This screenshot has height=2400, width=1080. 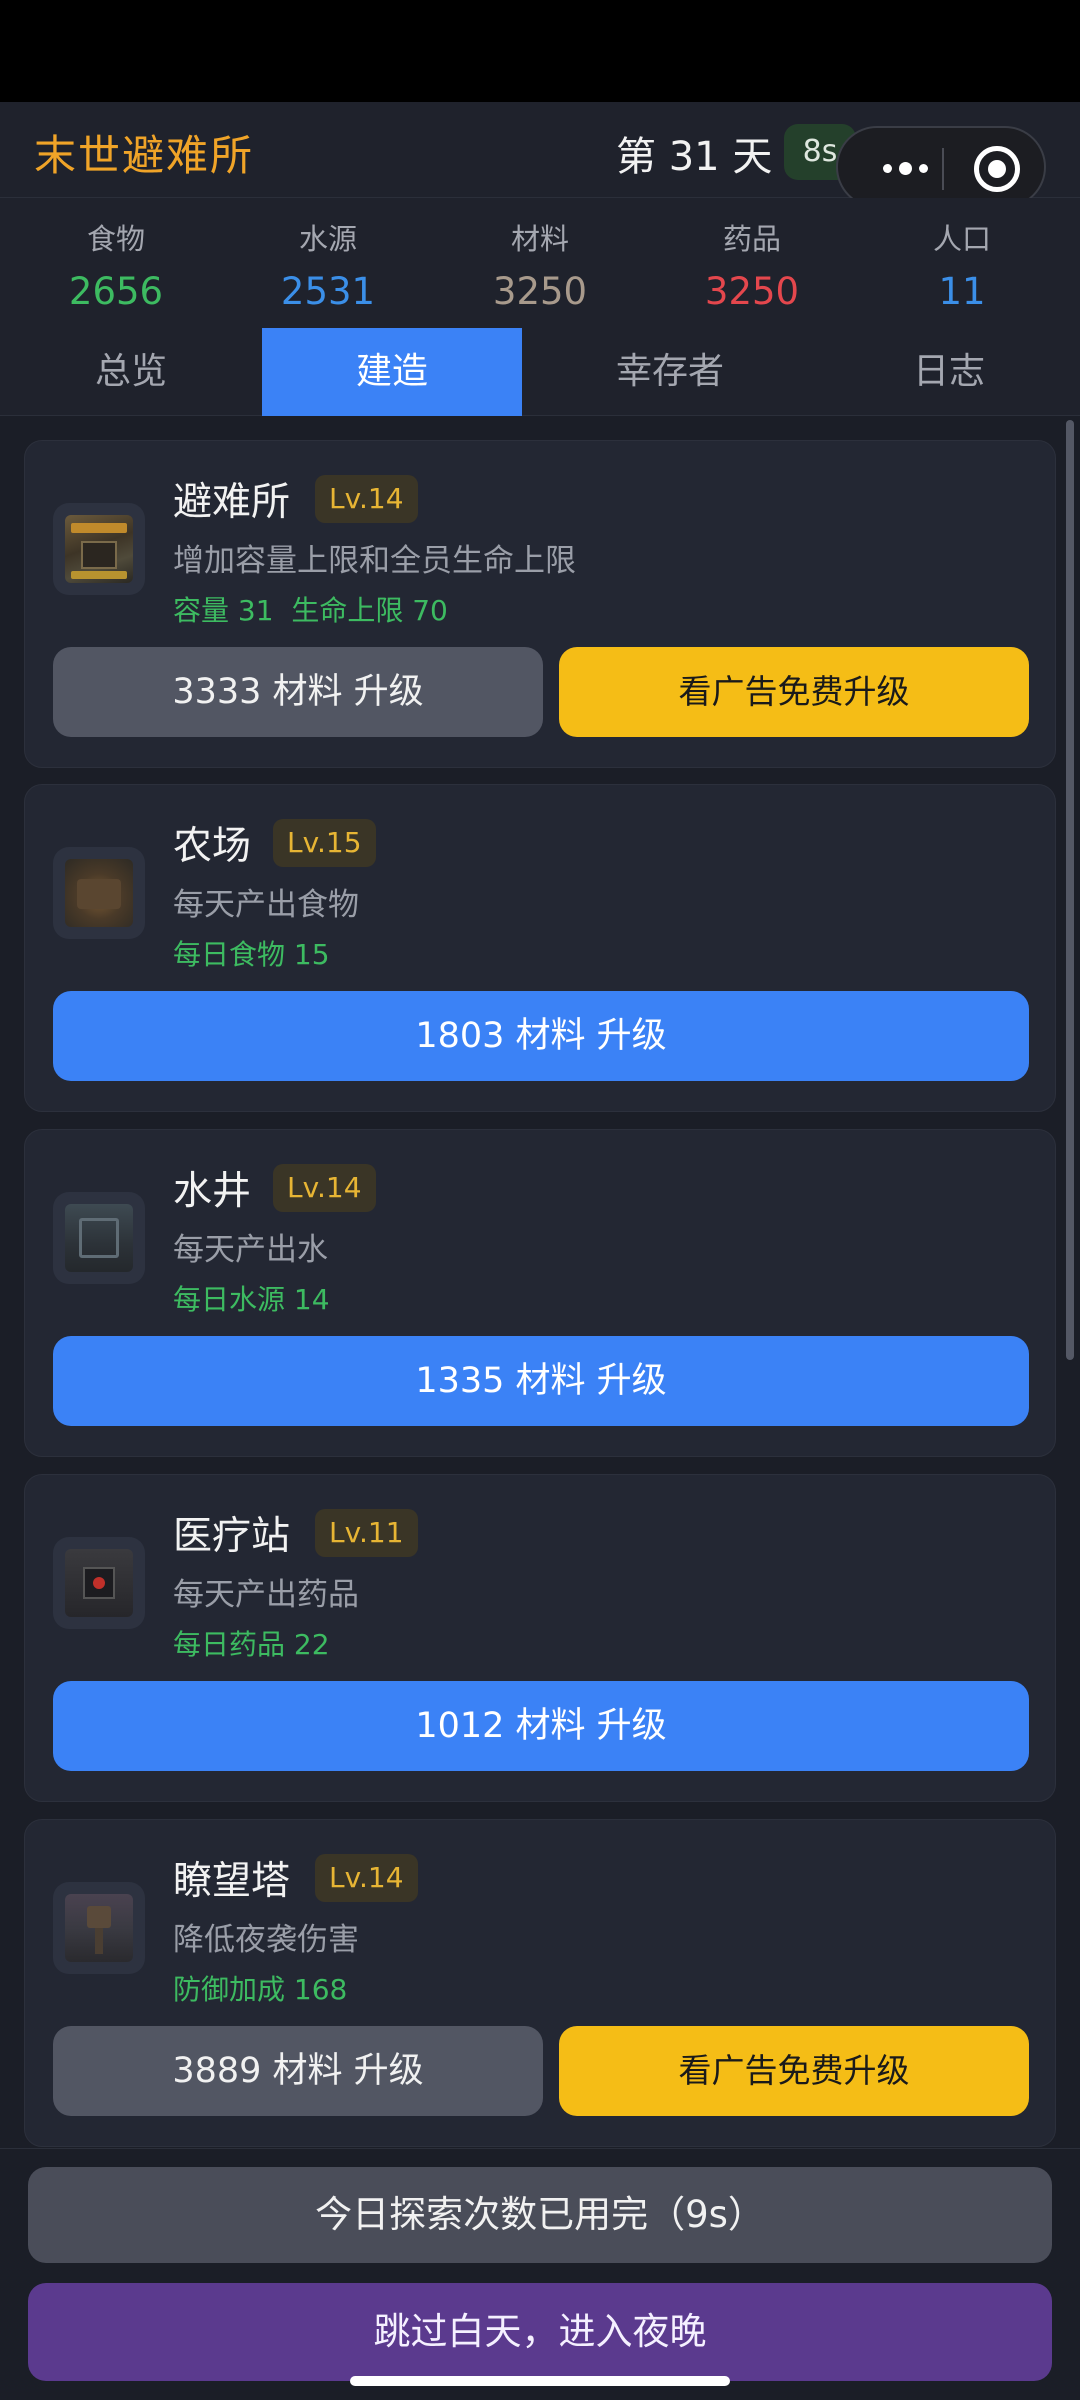 What do you see at coordinates (266, 905) in the screenshot?
I see `building-desc: 每天产出食物` at bounding box center [266, 905].